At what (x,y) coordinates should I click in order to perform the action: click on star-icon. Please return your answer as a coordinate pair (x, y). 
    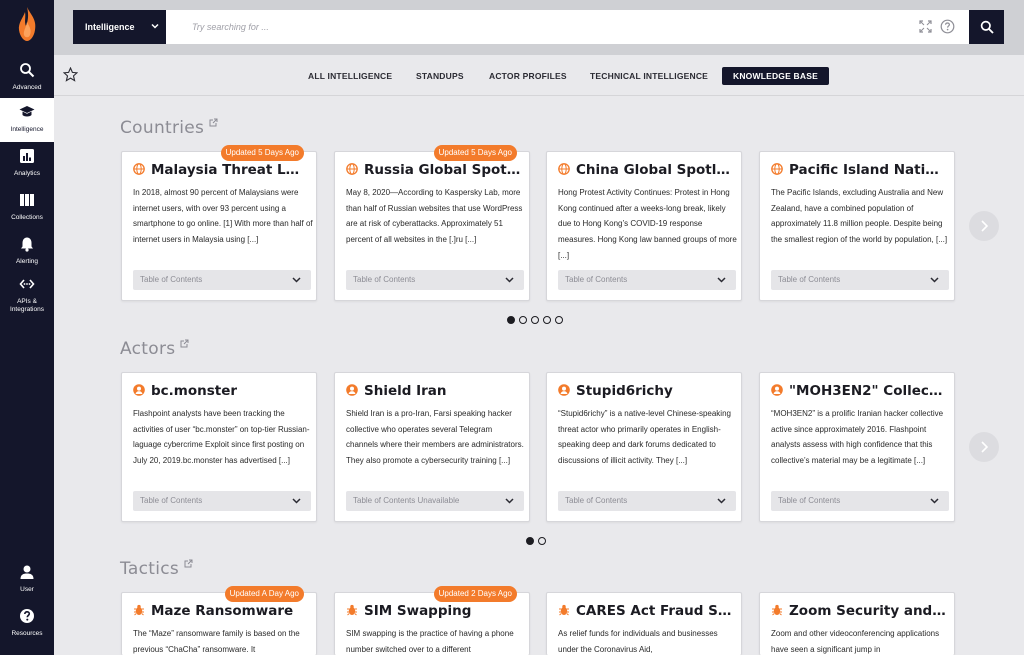
    Looking at the image, I should click on (70, 74).